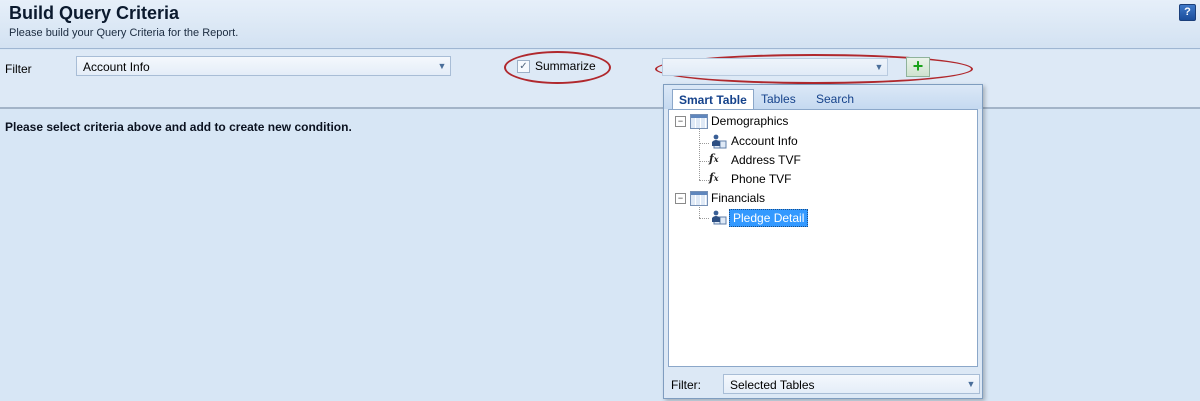 The image size is (1200, 401). Describe the element at coordinates (851, 384) in the screenshot. I see `popup-filter-combo: Selected Tables ▼` at that location.